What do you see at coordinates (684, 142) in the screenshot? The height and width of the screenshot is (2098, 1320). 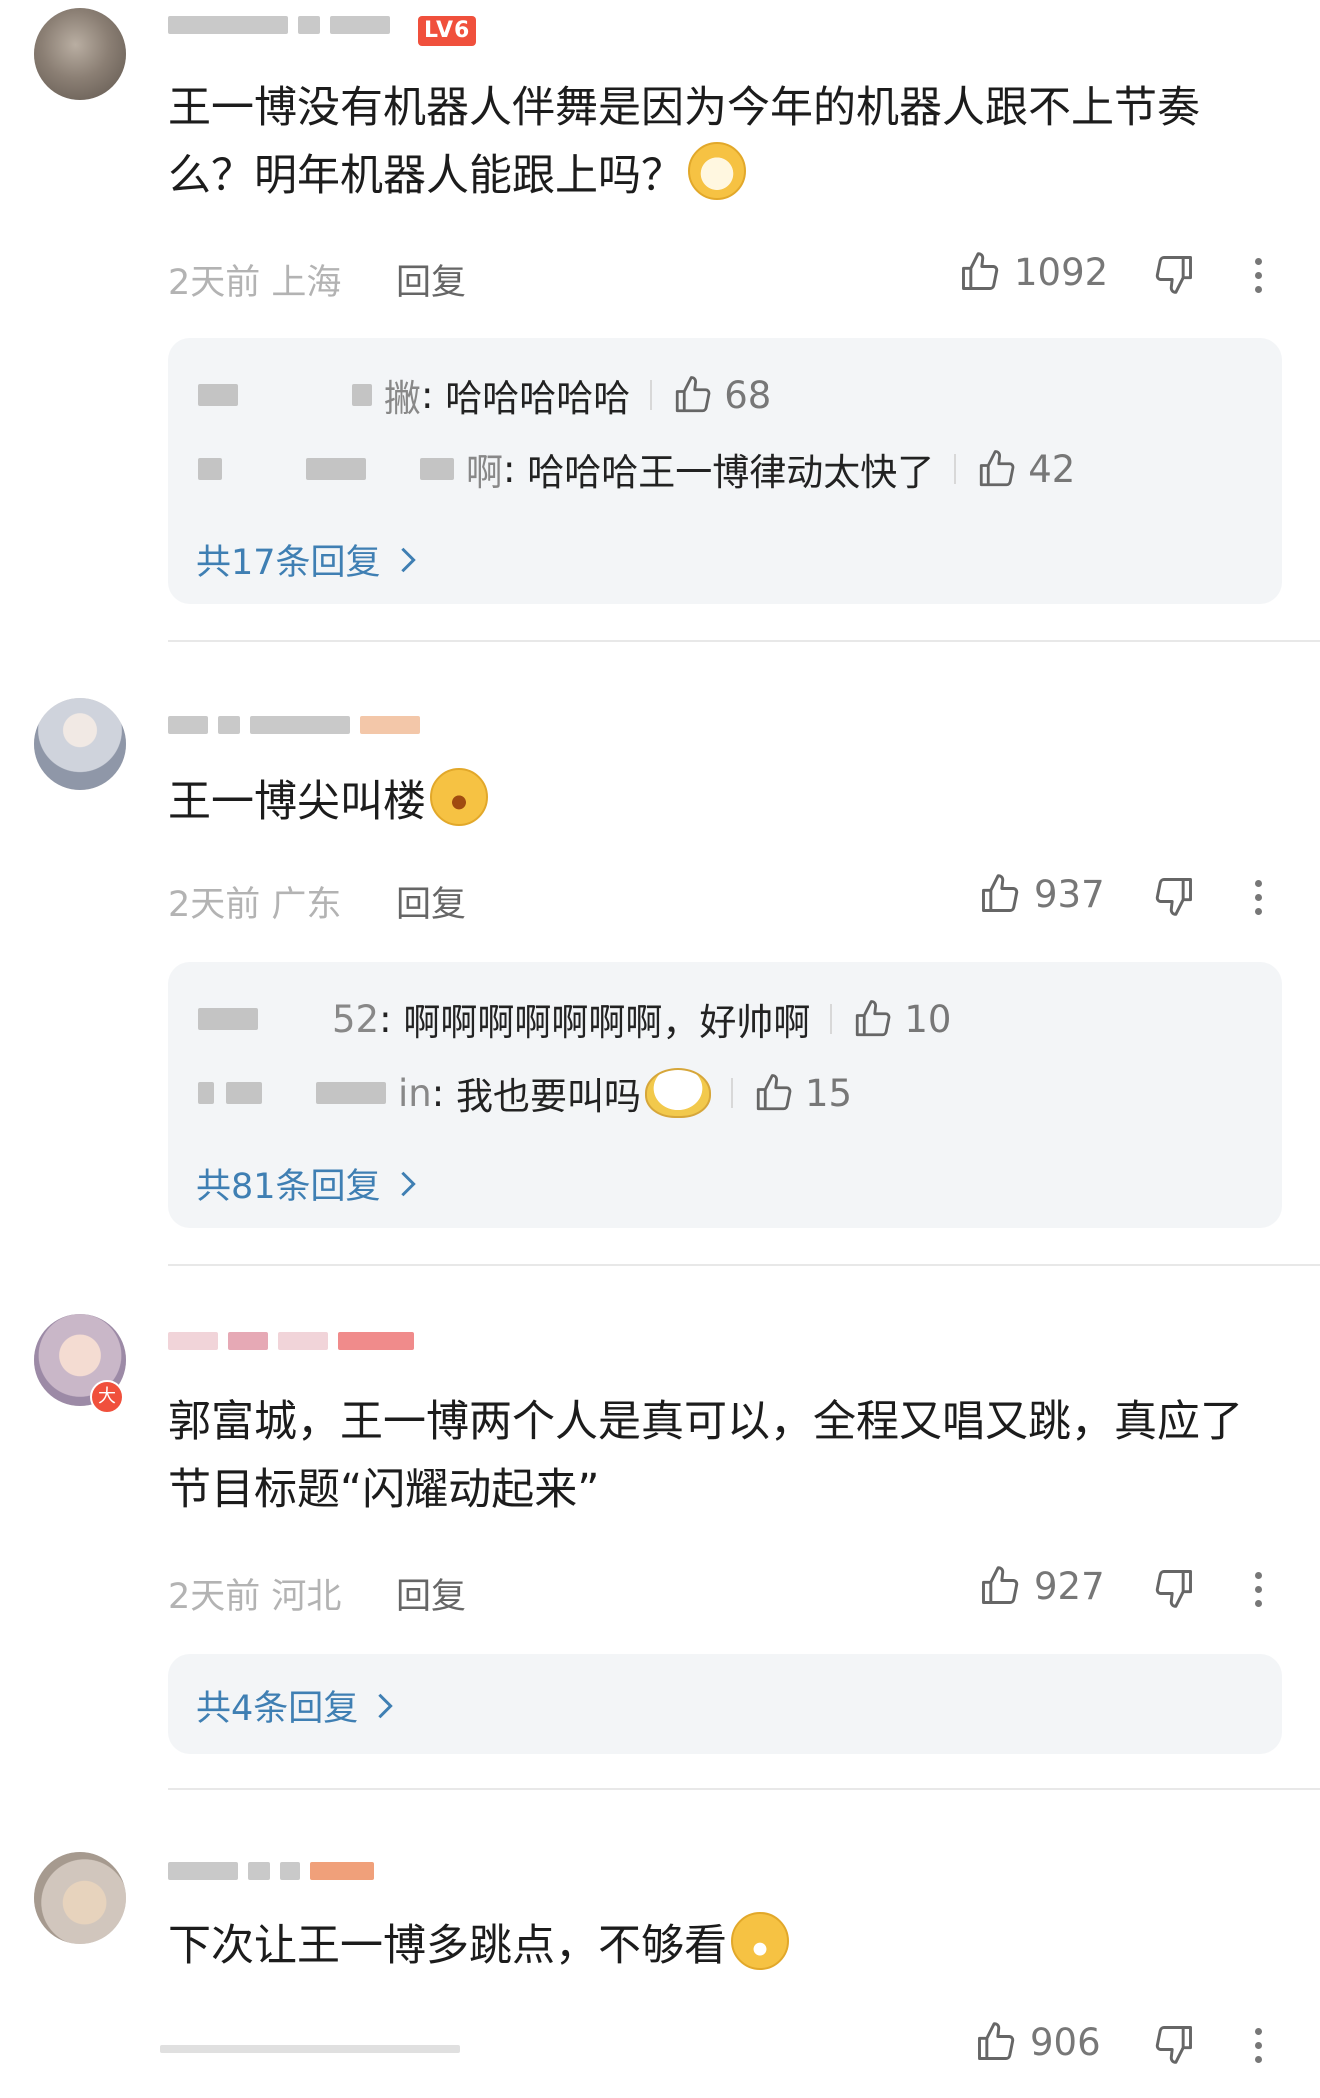 I see `comment-text-content: 王一博没有机器人伴舞是因为今年的机器人跟不上节奏么？明年机器人能跟上吗？` at bounding box center [684, 142].